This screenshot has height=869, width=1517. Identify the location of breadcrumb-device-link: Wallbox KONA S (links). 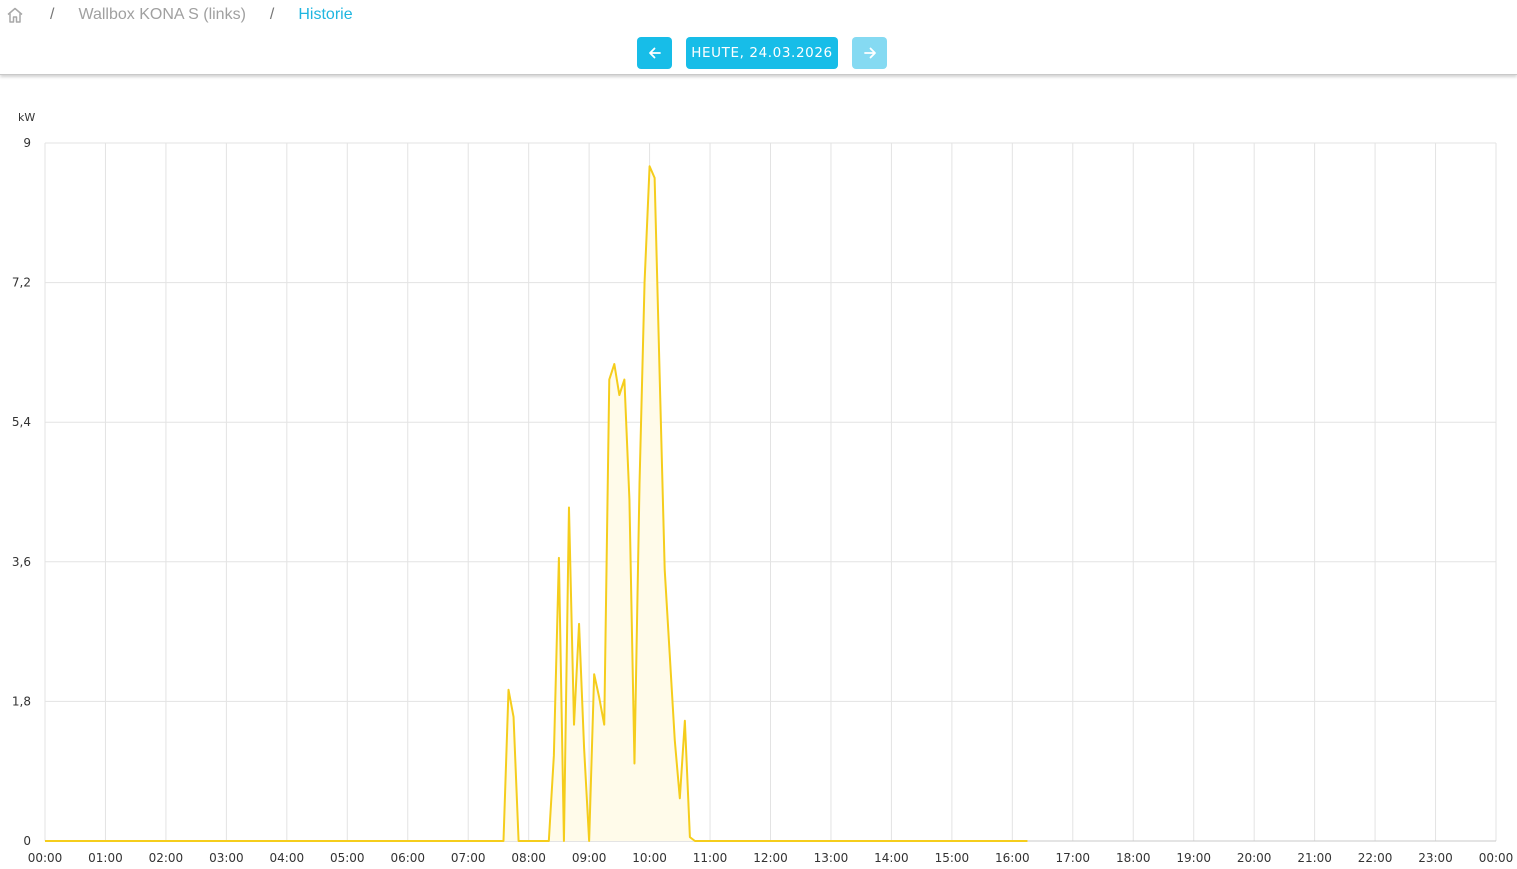
(161, 15).